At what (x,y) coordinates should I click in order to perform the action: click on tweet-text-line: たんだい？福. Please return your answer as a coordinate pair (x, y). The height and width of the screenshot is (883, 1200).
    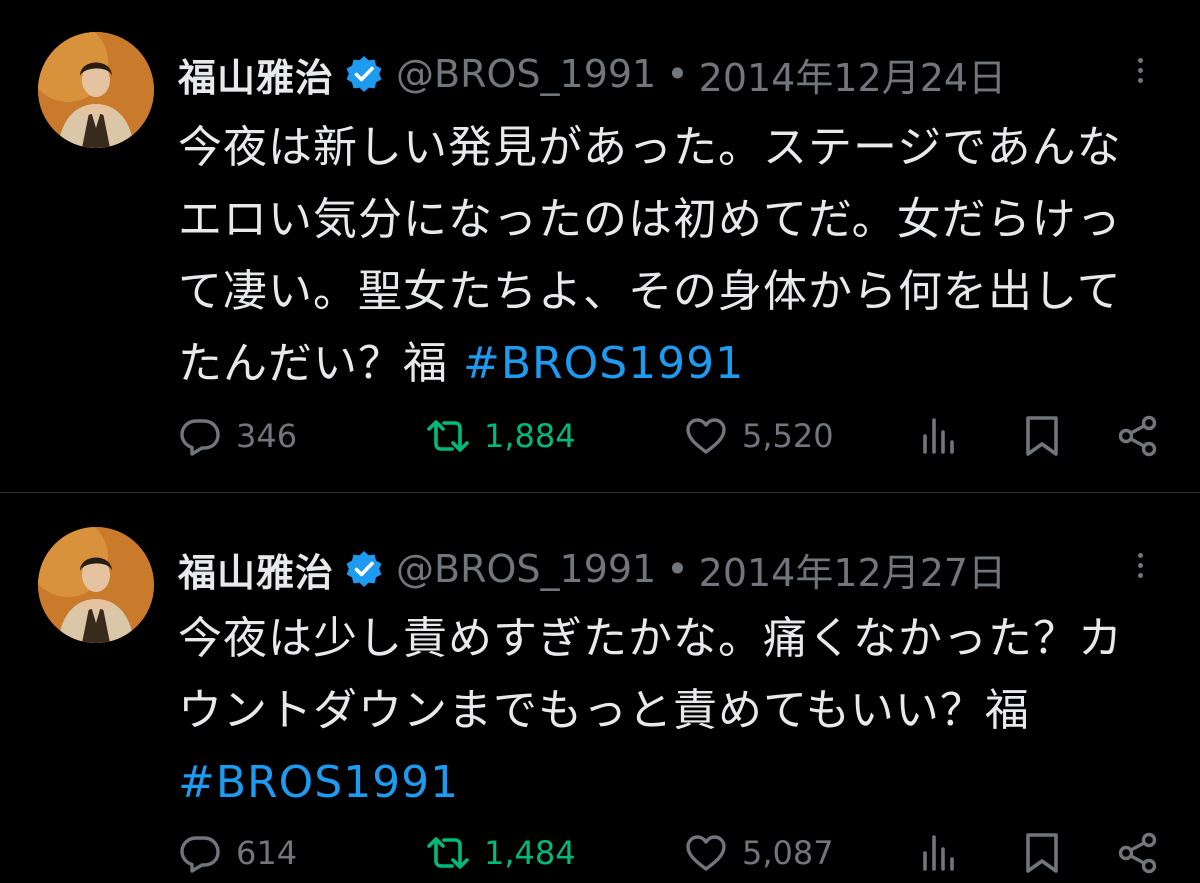
    Looking at the image, I should click on (320, 363).